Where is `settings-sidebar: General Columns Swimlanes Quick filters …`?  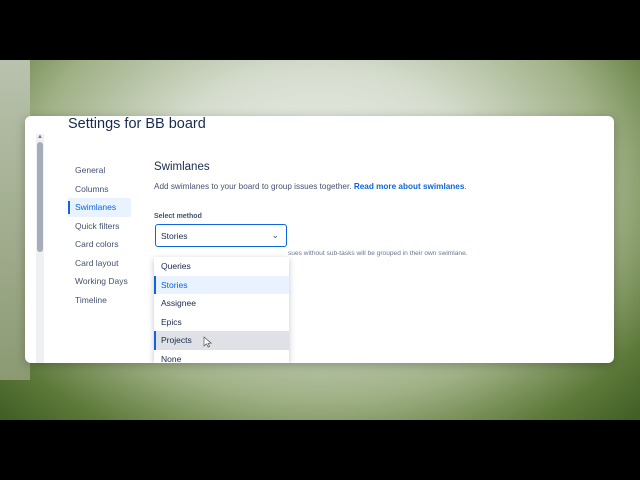
settings-sidebar: General Columns Swimlanes Quick filters … is located at coordinates (118, 235).